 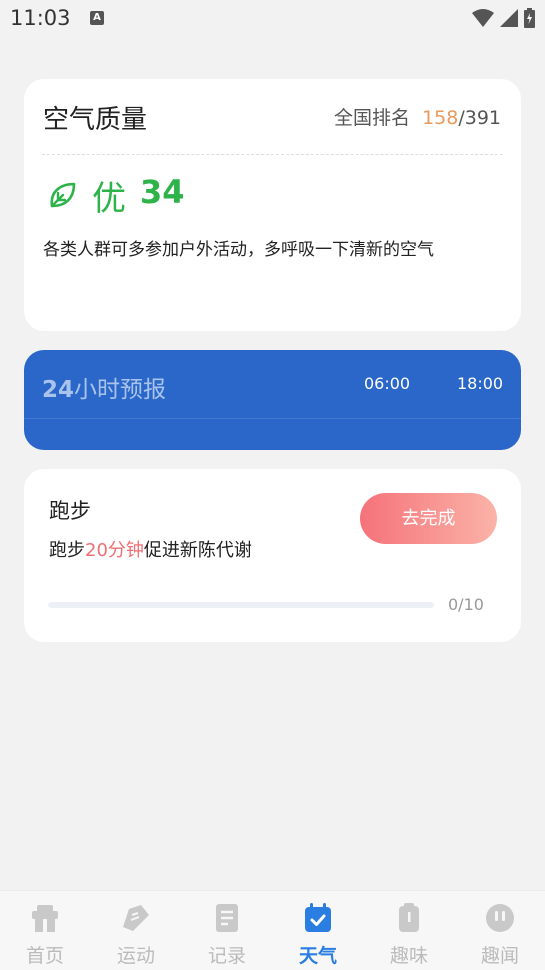 What do you see at coordinates (40, 18) in the screenshot?
I see `status-time: 11:03` at bounding box center [40, 18].